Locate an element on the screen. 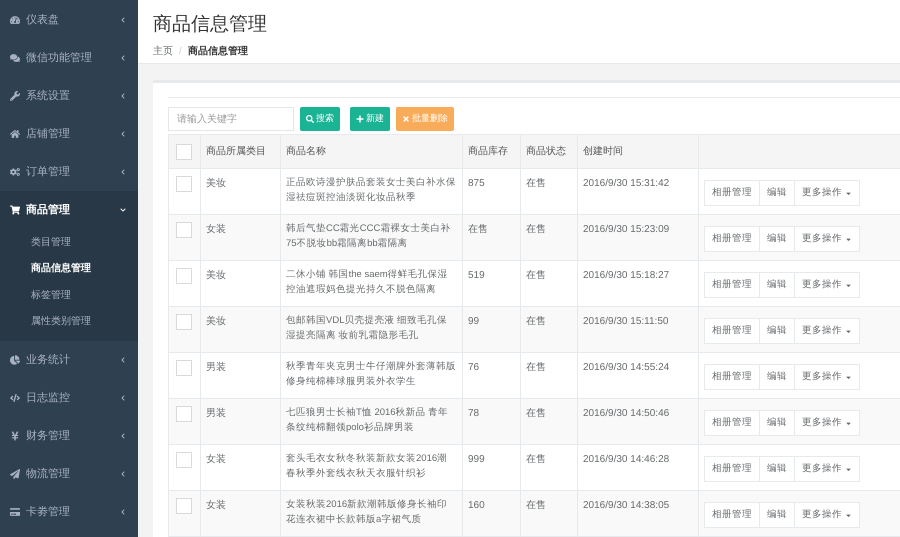 This screenshot has width=900, height=537. cart-icon is located at coordinates (15, 210).